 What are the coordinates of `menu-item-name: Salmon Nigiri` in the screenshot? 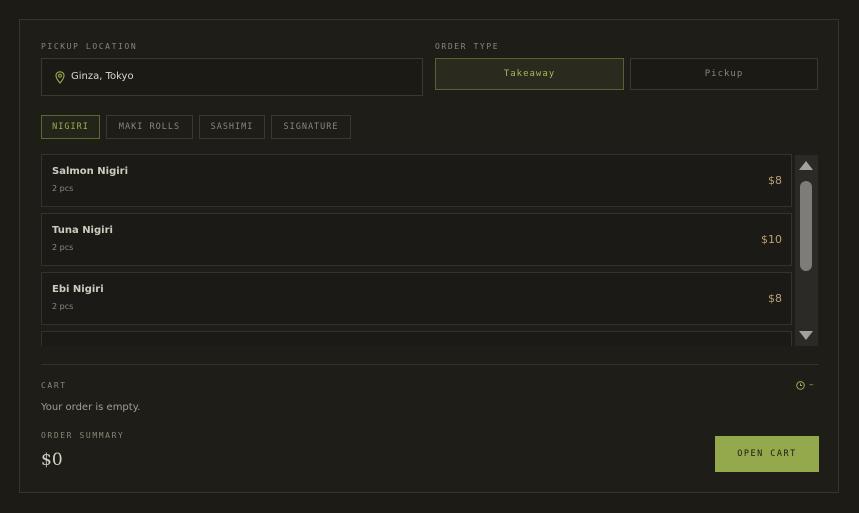 It's located at (90, 171).